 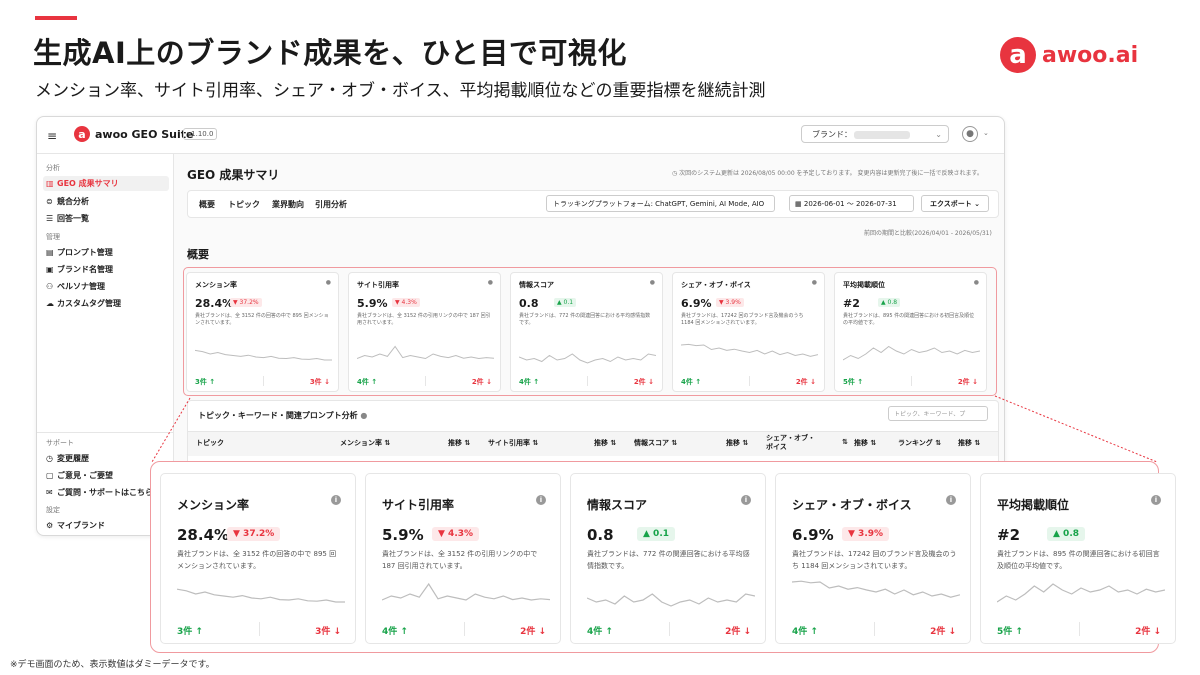 I want to click on sidebar-section-settings: 設定, so click(x=53, y=510).